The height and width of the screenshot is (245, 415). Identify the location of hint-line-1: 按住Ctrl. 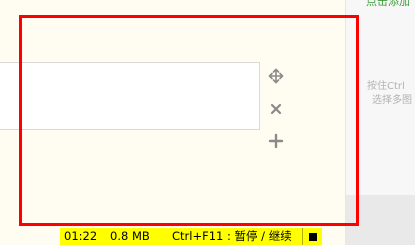
(386, 86).